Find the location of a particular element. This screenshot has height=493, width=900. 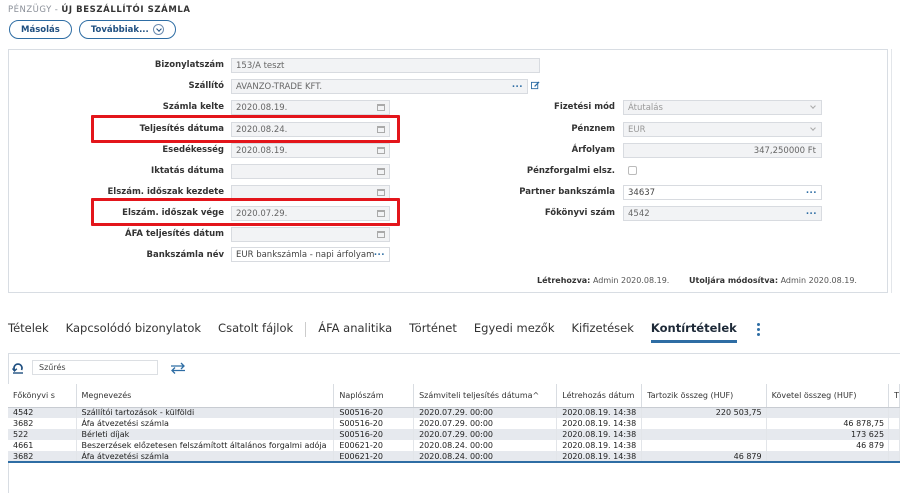

tab-egyedi-mezok: Egyedi mezők is located at coordinates (514, 329).